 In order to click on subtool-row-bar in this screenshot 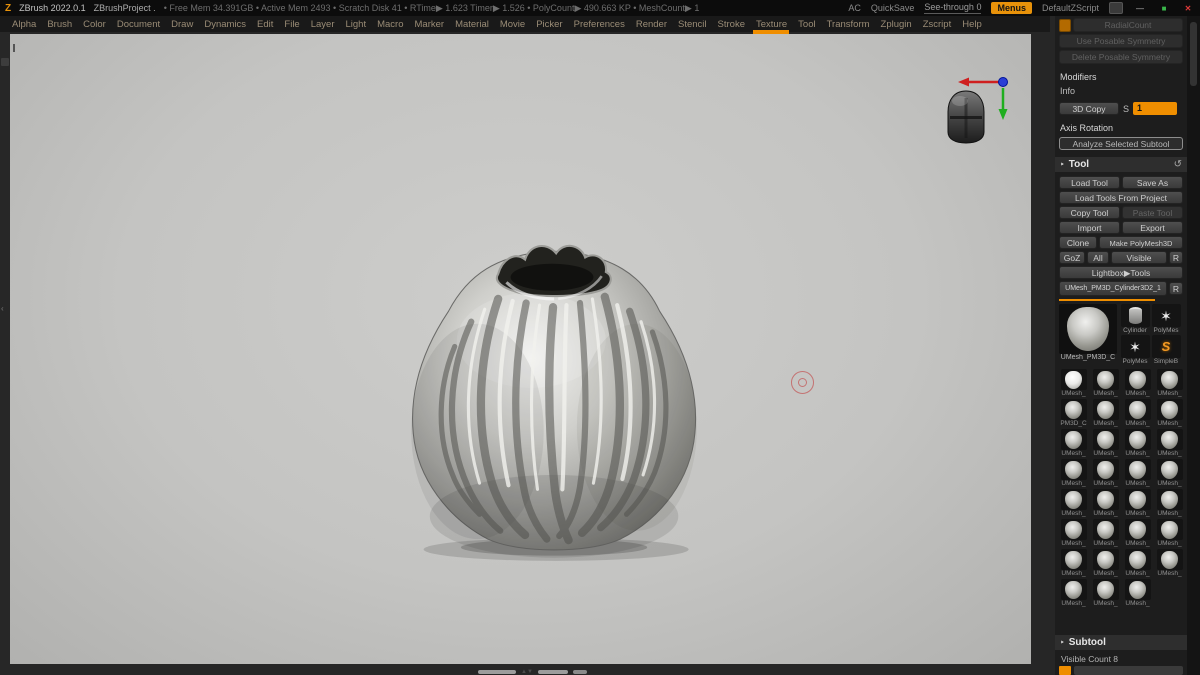, I will do `click(1128, 670)`.